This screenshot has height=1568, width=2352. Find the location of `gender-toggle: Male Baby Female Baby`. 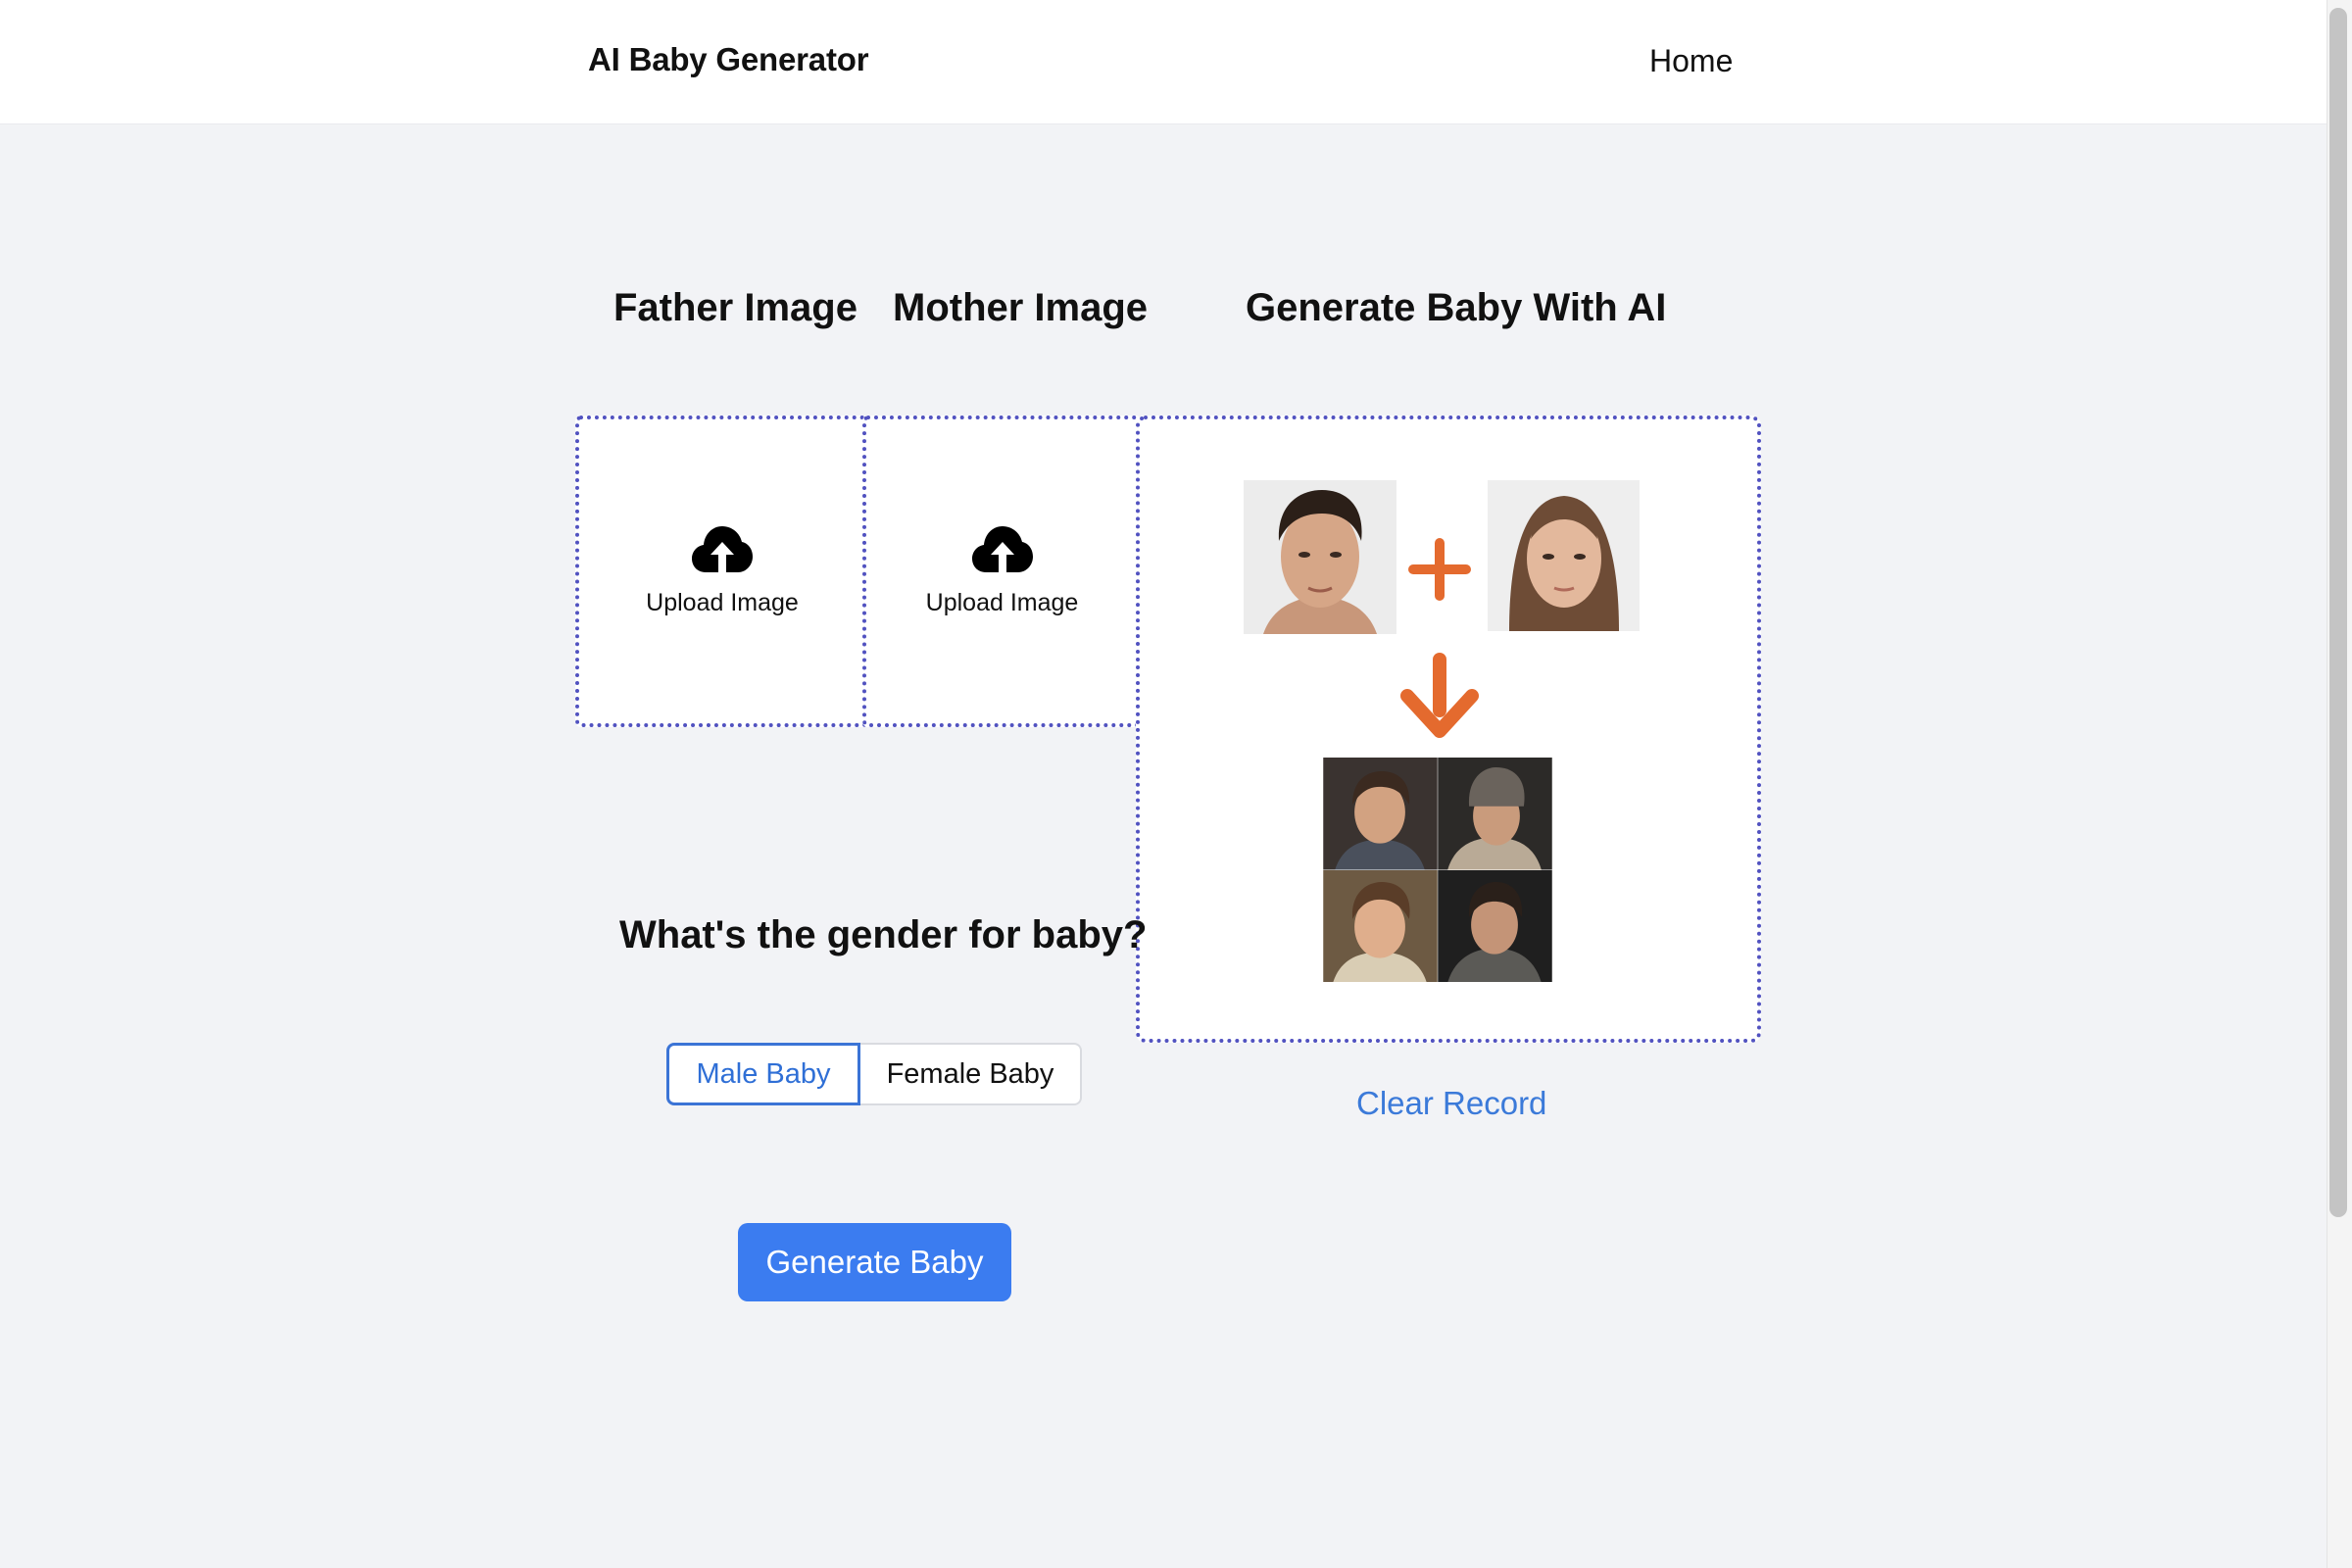

gender-toggle: Male Baby Female Baby is located at coordinates (874, 1074).